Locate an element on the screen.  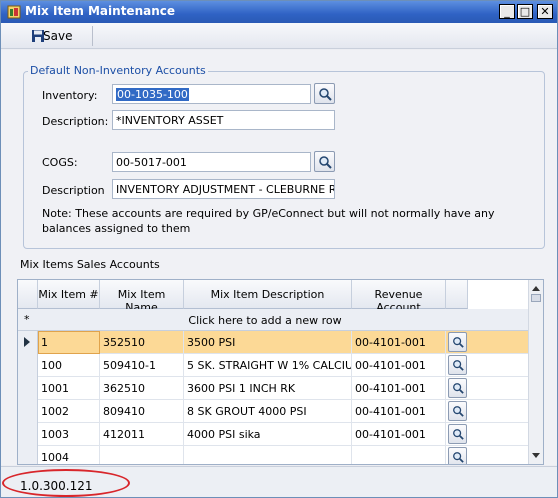
cell-name: 362510 is located at coordinates (142, 388).